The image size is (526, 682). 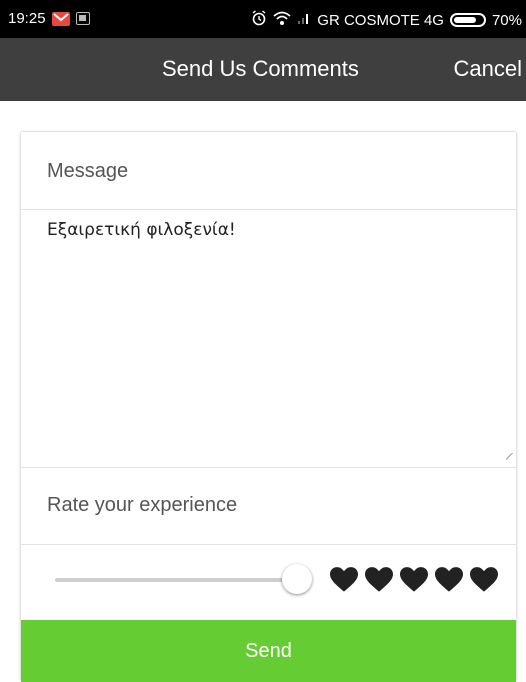 I want to click on send-button: Send, so click(x=268, y=651).